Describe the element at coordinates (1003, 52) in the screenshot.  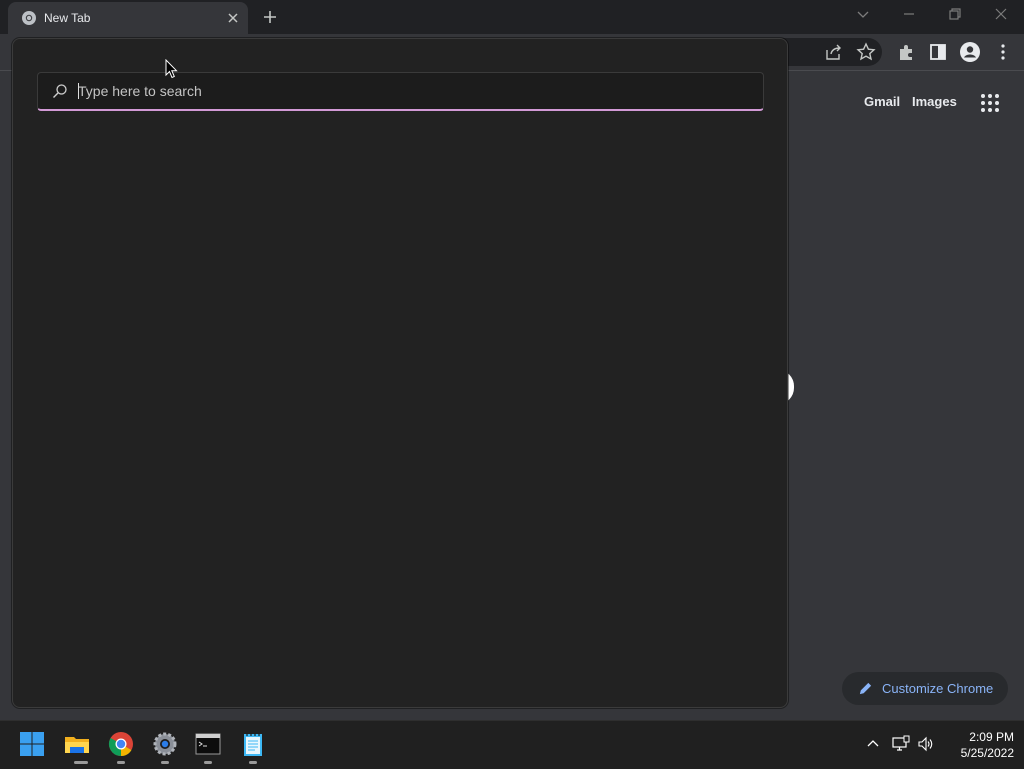
I see `menu-icon` at that location.